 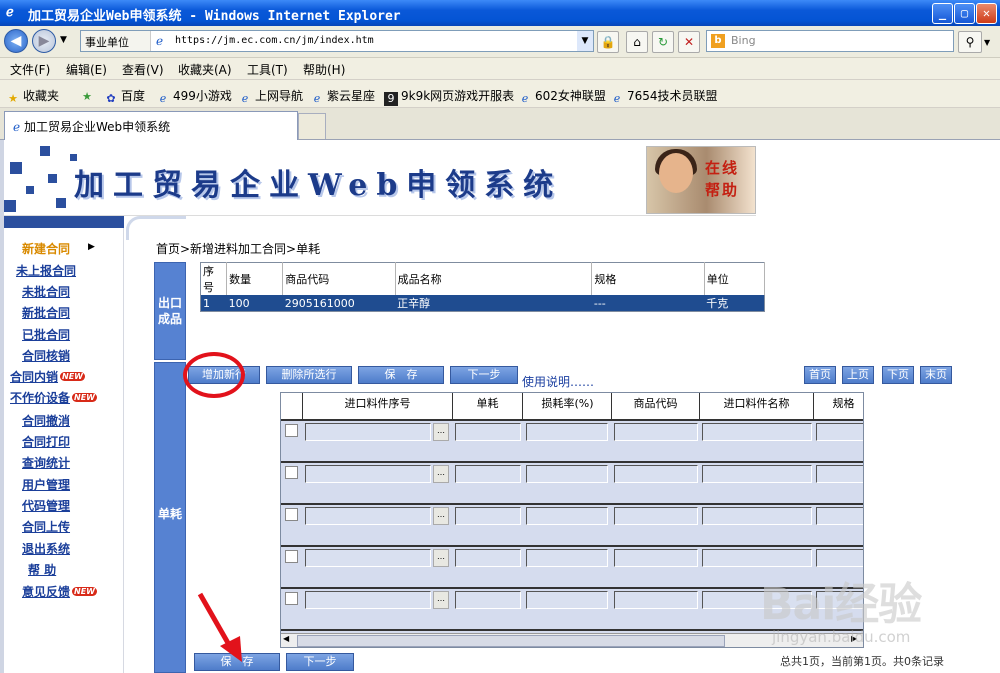 What do you see at coordinates (46, 334) in the screenshot?
I see `sidebar-item: 已批合同` at bounding box center [46, 334].